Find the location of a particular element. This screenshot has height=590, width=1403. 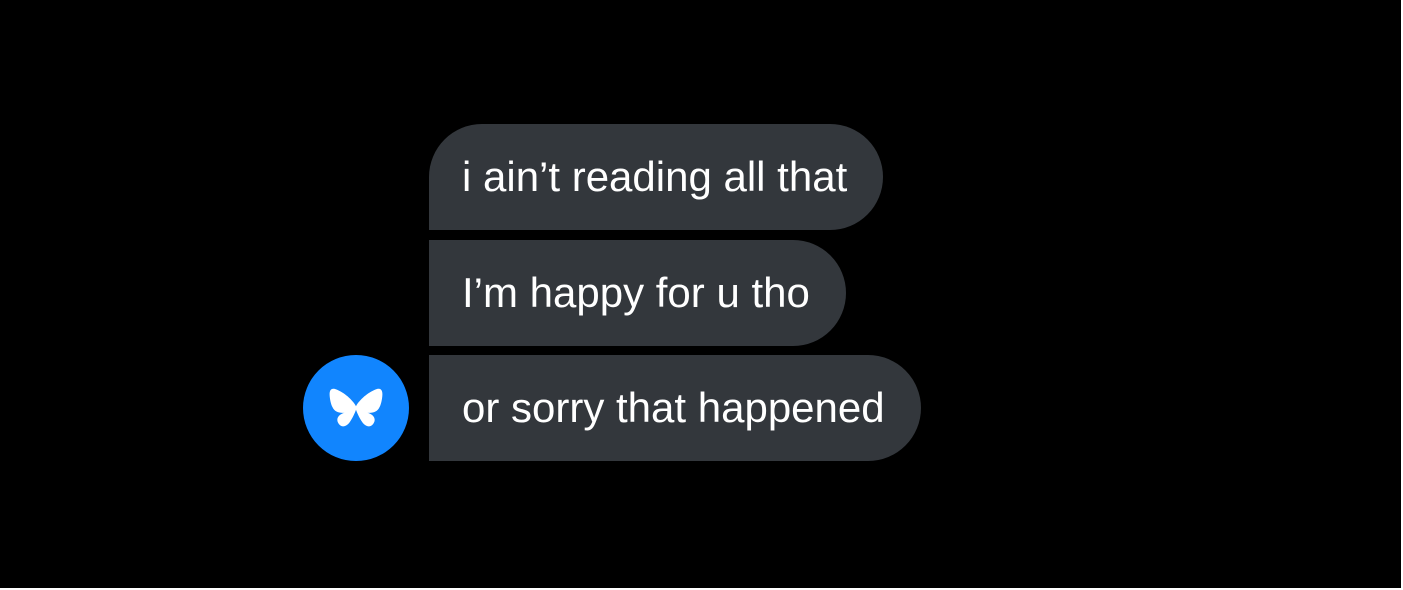

butterfly-icon is located at coordinates (356, 407).